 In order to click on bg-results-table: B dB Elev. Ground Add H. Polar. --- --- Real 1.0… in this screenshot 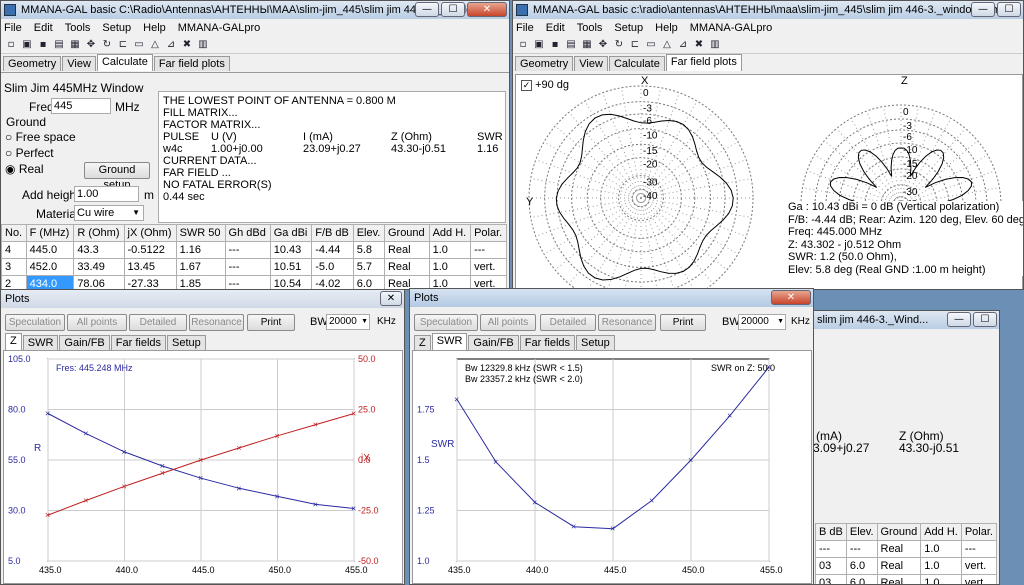, I will do `click(906, 553)`.